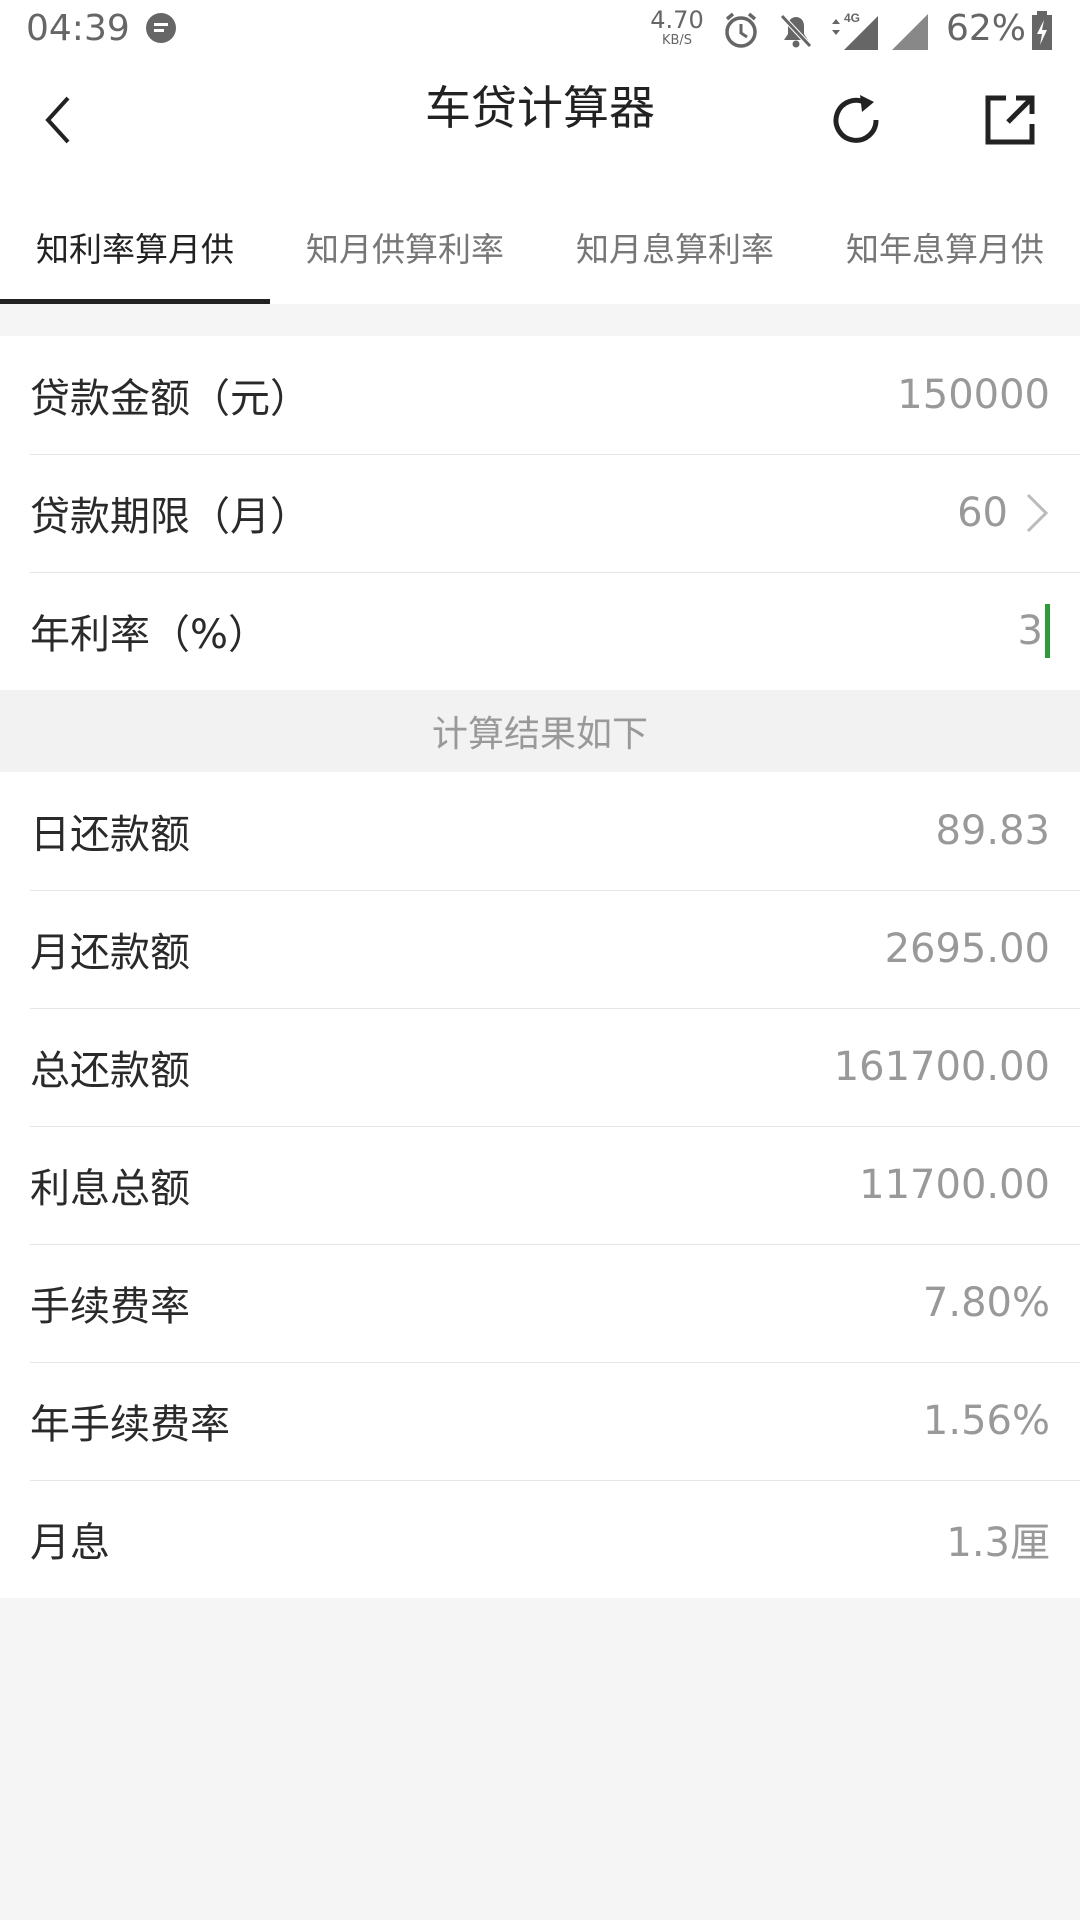 This screenshot has height=1920, width=1080. I want to click on alarm-icon, so click(741, 30).